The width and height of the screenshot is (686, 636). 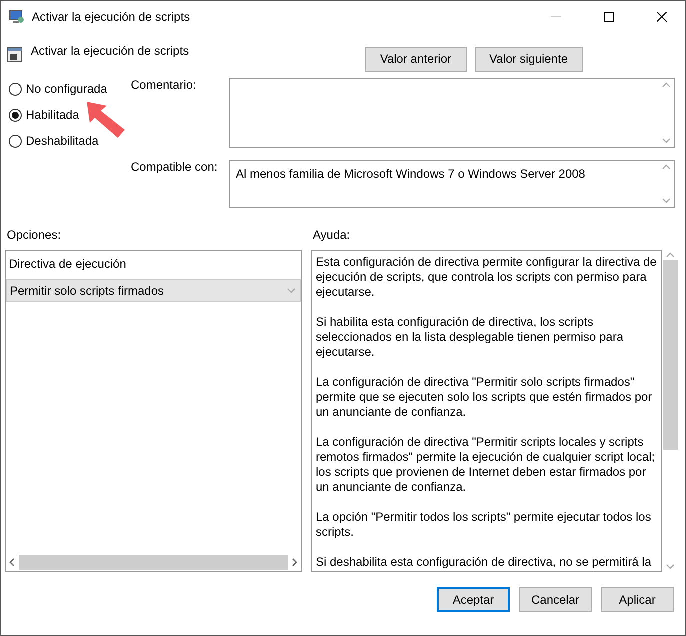 I want to click on help-paragraph: La configuración de directiva "Permitir solo scripts firmados" permite que se ejecuten solo los scripts que estén firmados por un anunciante de confianza., so click(x=485, y=397).